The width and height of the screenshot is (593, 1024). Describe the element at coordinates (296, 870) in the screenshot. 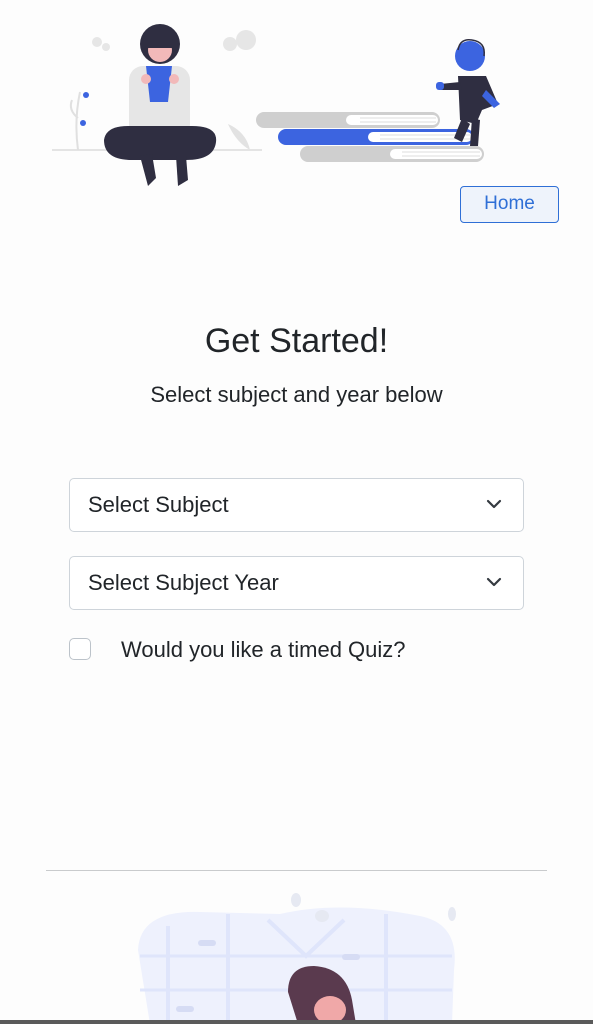

I see `footer-divider` at that location.